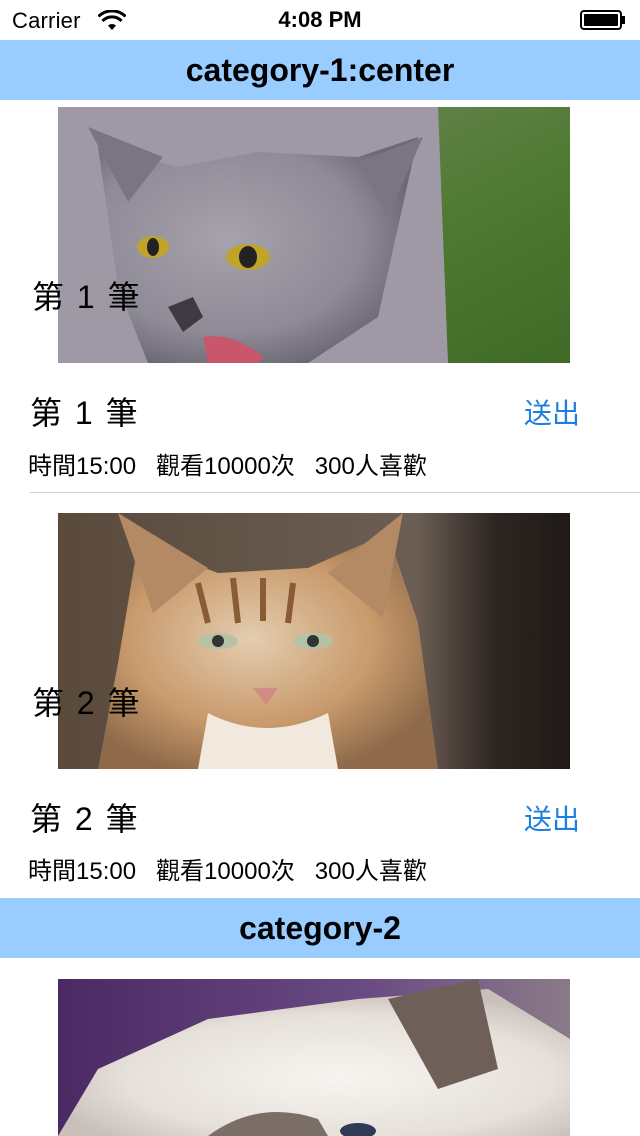  I want to click on status-time: 4:08 PM, so click(320, 19).